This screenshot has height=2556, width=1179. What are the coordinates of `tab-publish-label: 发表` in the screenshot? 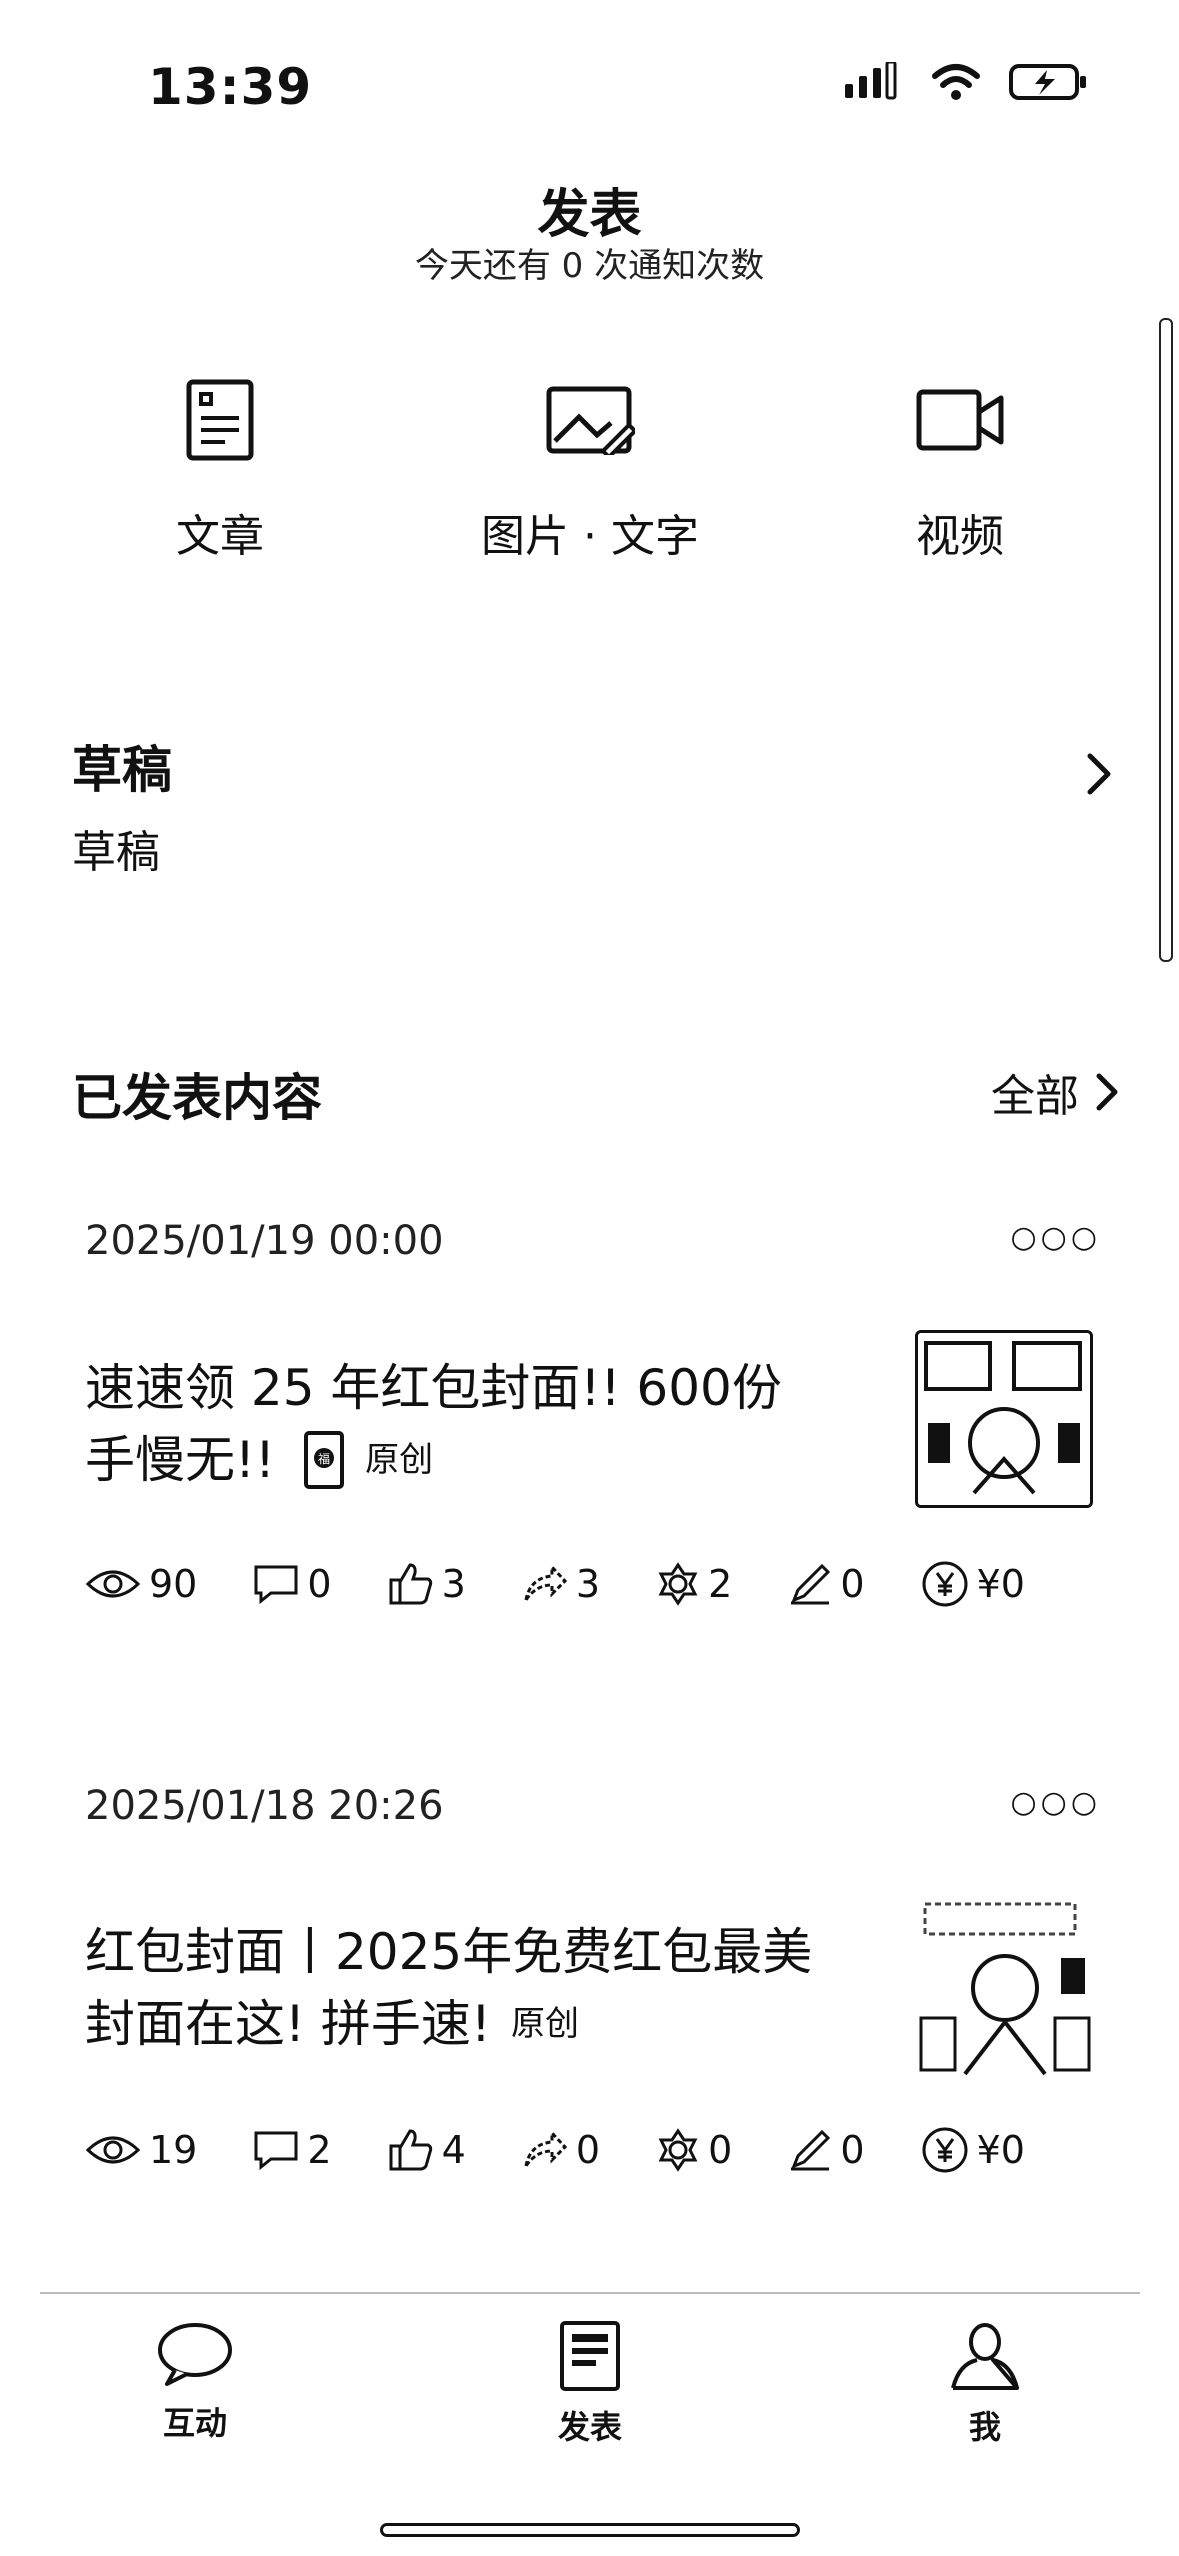 It's located at (589, 2427).